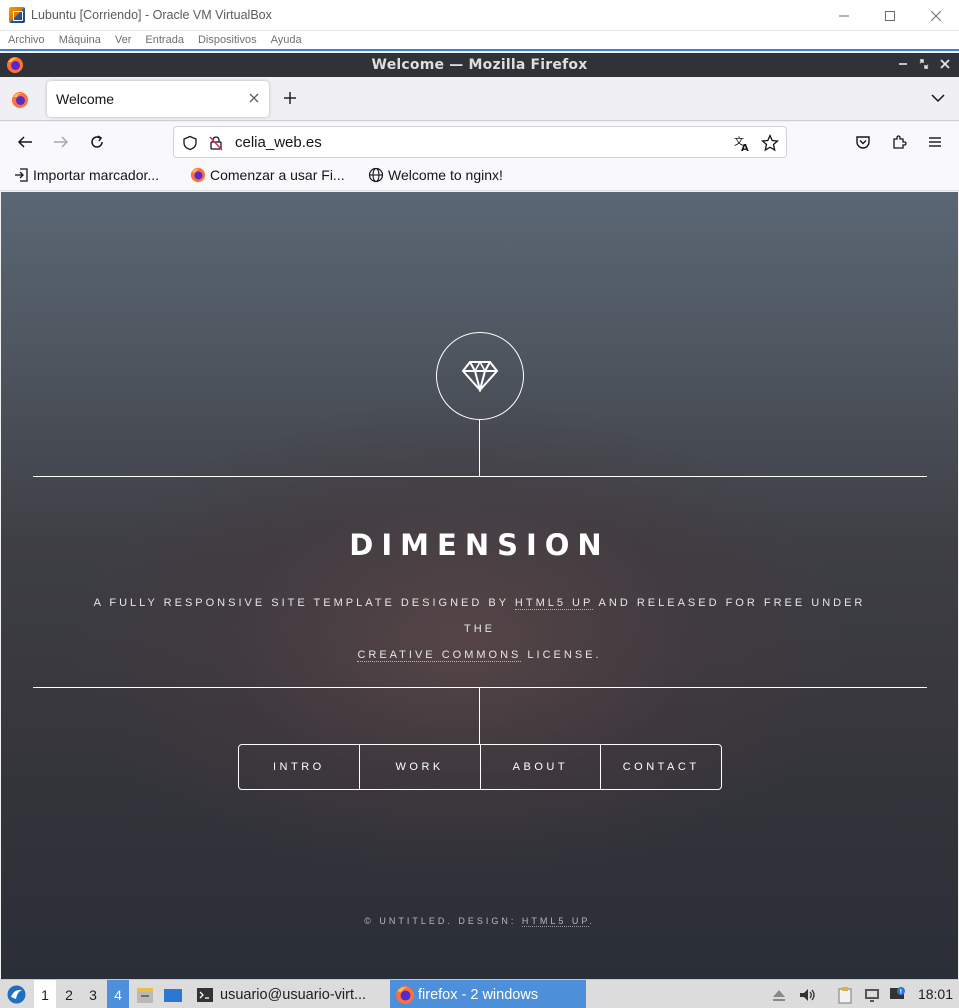  I want to click on globe-icon, so click(376, 175).